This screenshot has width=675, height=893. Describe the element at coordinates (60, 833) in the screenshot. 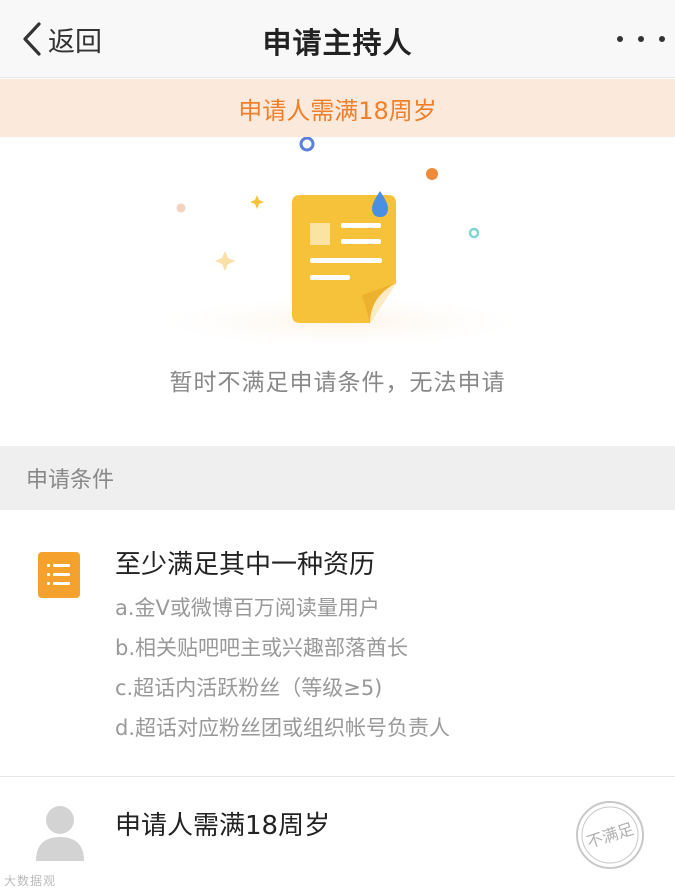

I see `user-icon` at that location.